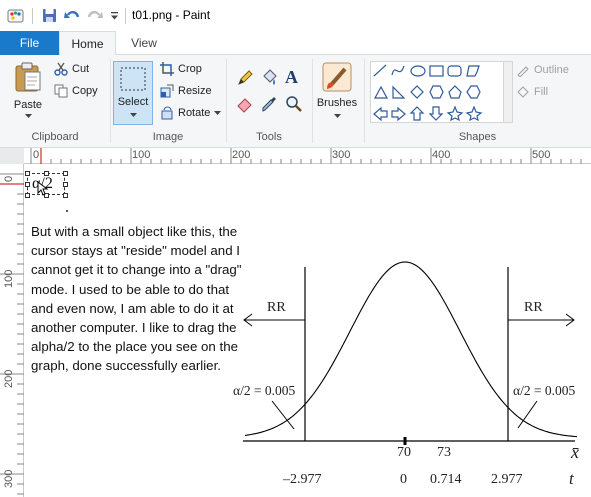 This screenshot has height=497, width=591. I want to click on hruler-label-400: 400, so click(441, 155).